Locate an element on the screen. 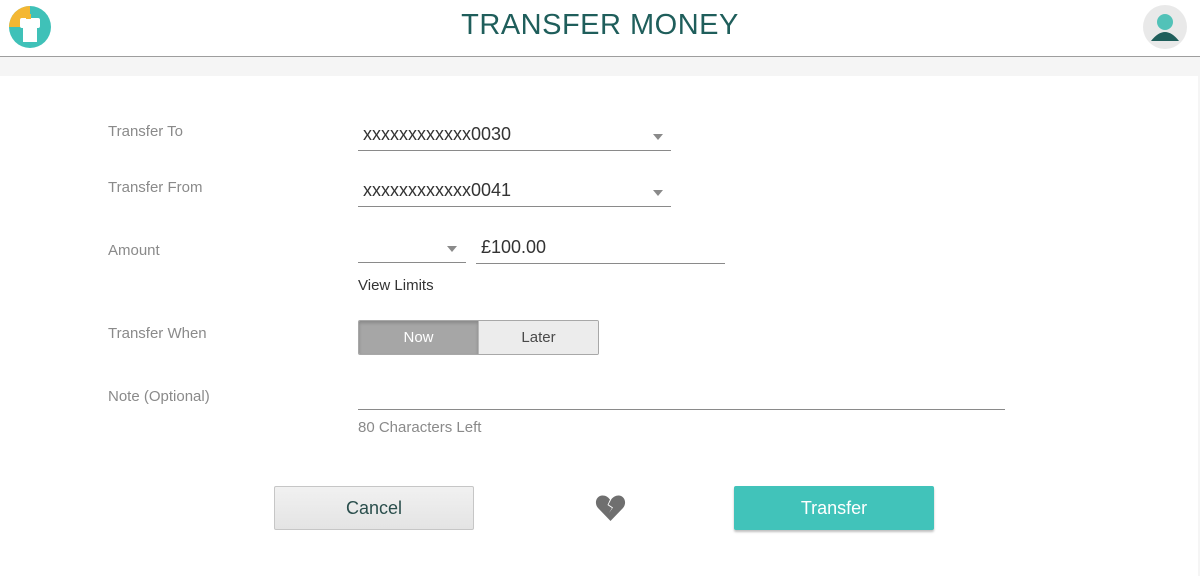 Image resolution: width=1200 pixels, height=576 pixels. transfer-to-label: Transfer To is located at coordinates (146, 131).